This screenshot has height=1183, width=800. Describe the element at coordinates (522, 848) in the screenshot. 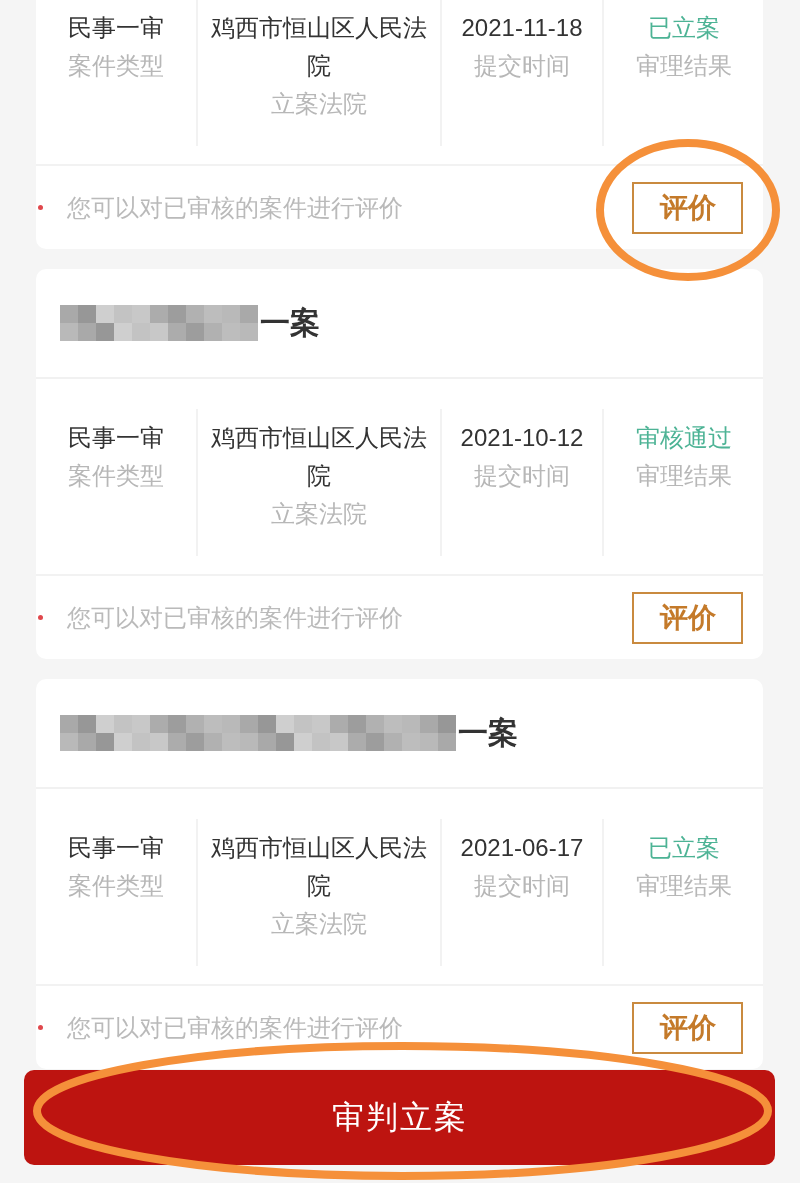

I see `info-value: 2021-06-17` at that location.